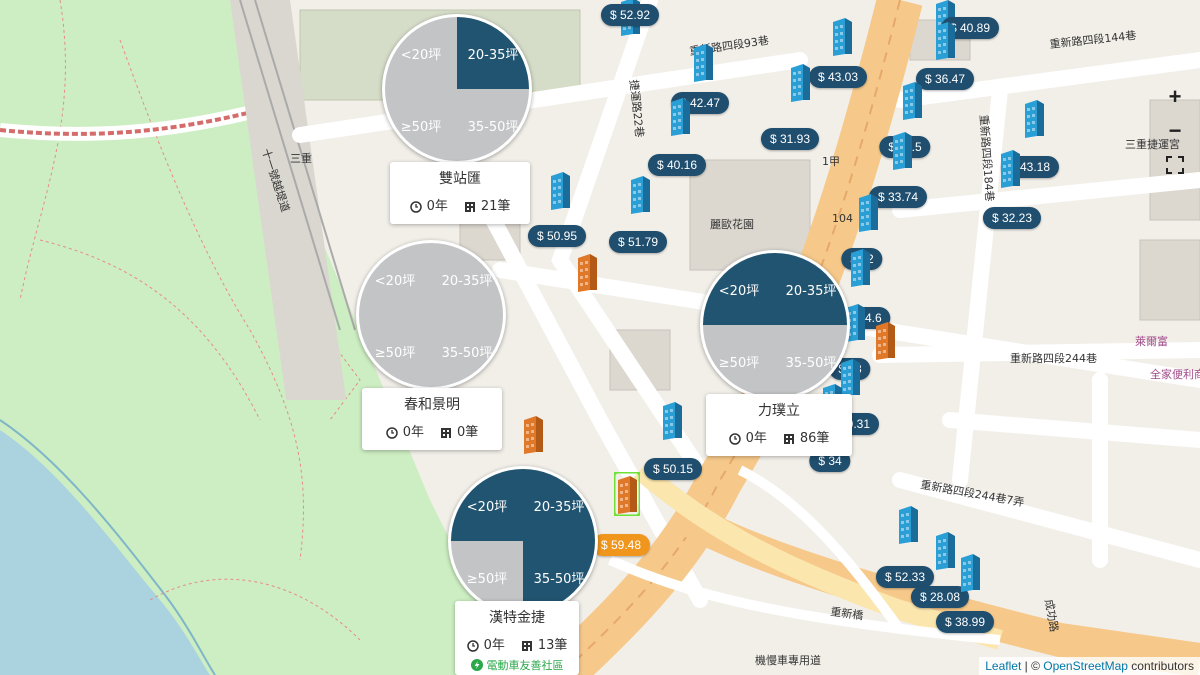  Describe the element at coordinates (557, 236) in the screenshot. I see `price-marker: $ 50.95` at that location.